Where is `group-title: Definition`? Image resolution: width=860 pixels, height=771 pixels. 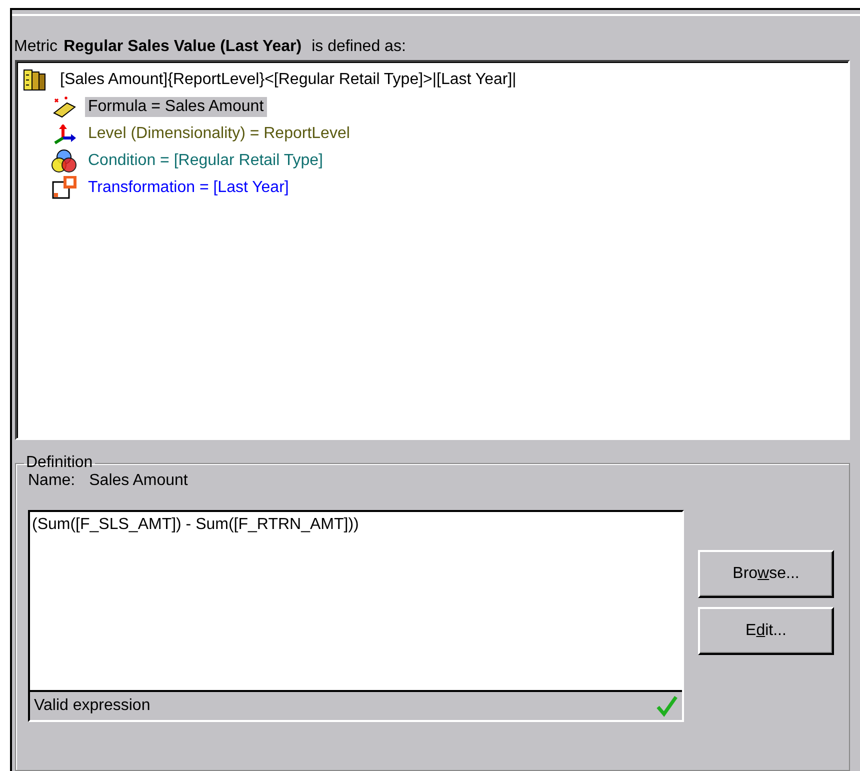 group-title: Definition is located at coordinates (59, 463).